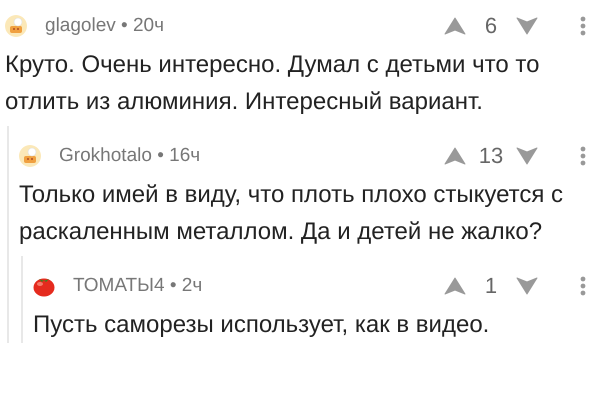  What do you see at coordinates (491, 156) in the screenshot?
I see `vote-count: 13` at bounding box center [491, 156].